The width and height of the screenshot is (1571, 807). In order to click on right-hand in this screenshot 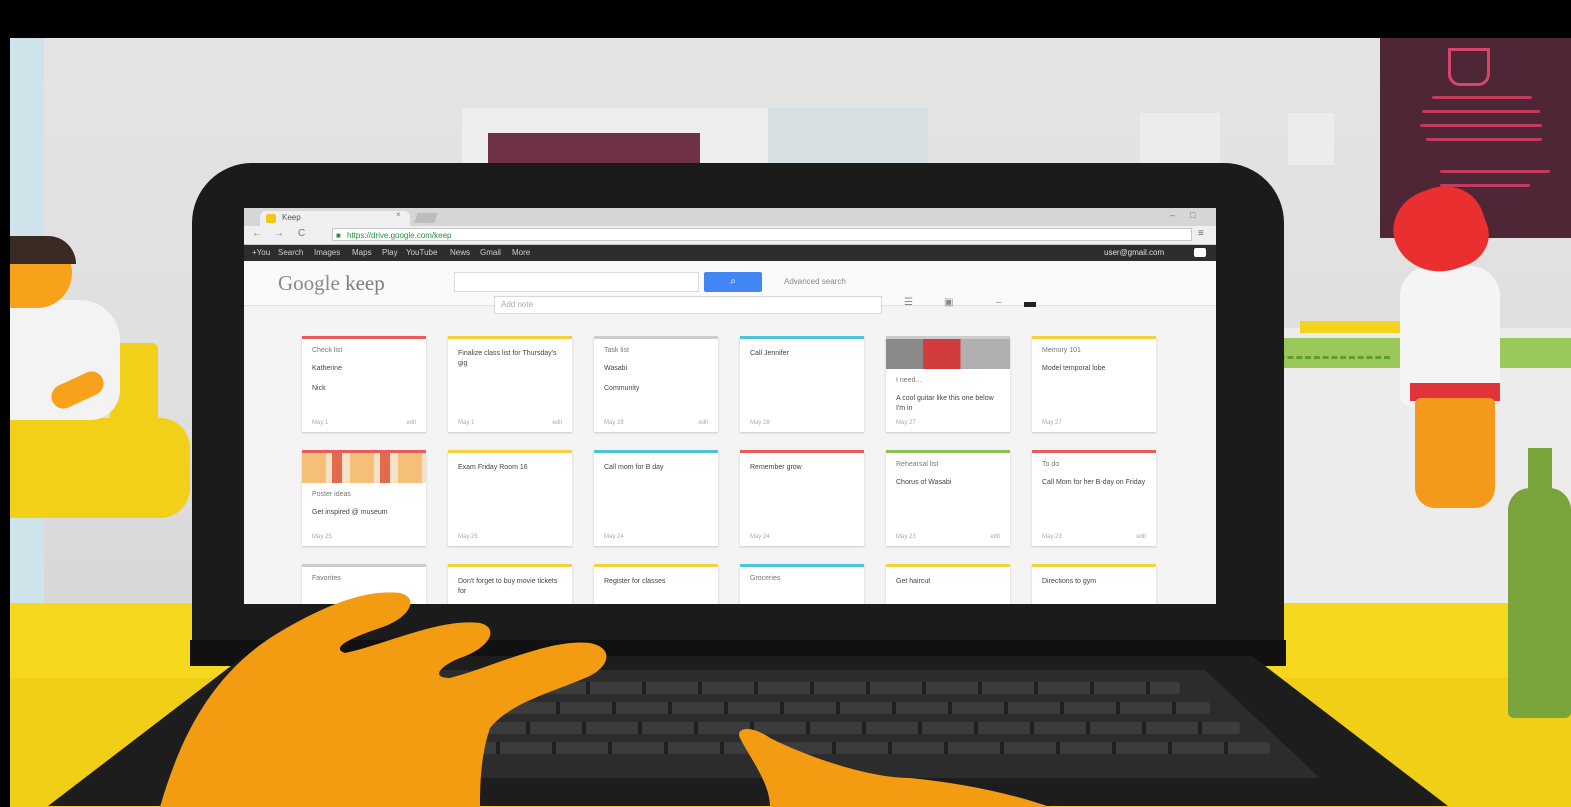, I will do `click(894, 767)`.